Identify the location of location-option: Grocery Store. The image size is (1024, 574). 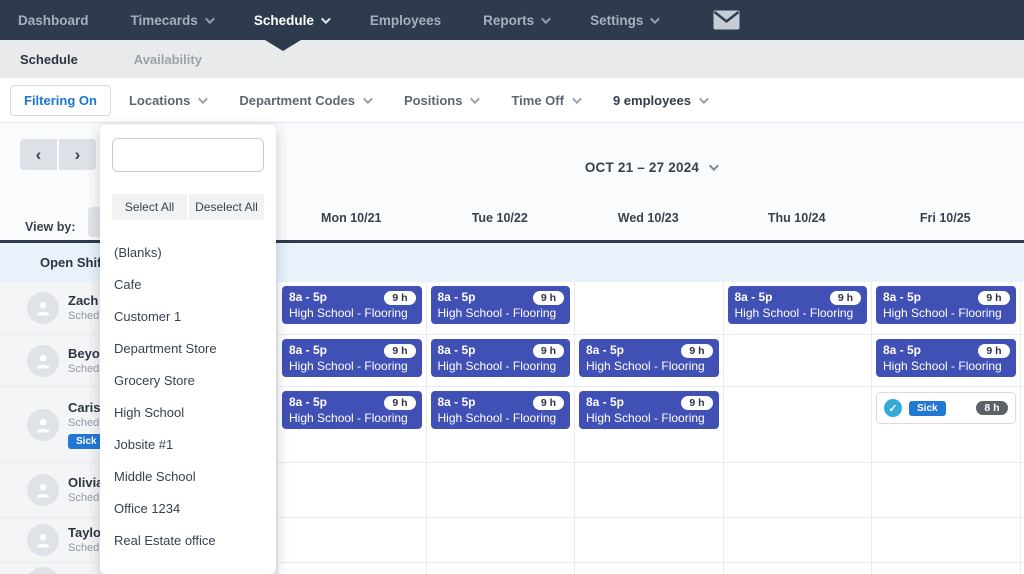
(188, 380).